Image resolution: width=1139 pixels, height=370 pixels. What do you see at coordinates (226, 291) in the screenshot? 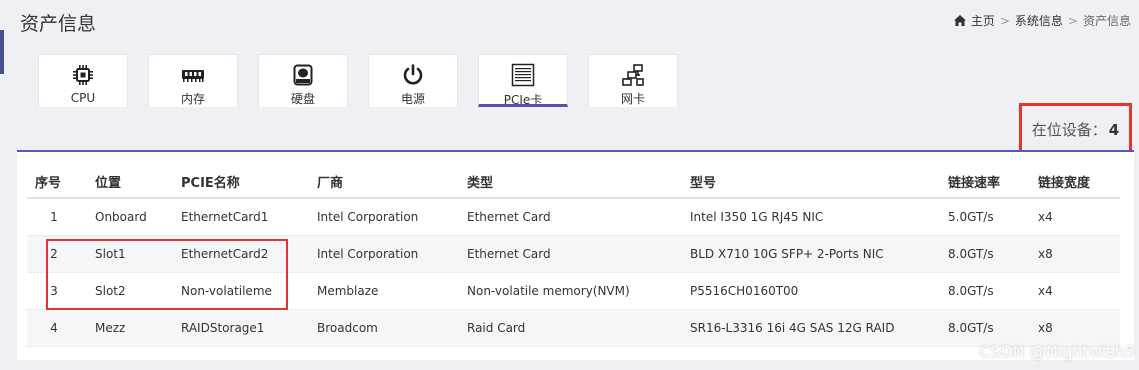
I see `table-cell: Non-volatileme` at bounding box center [226, 291].